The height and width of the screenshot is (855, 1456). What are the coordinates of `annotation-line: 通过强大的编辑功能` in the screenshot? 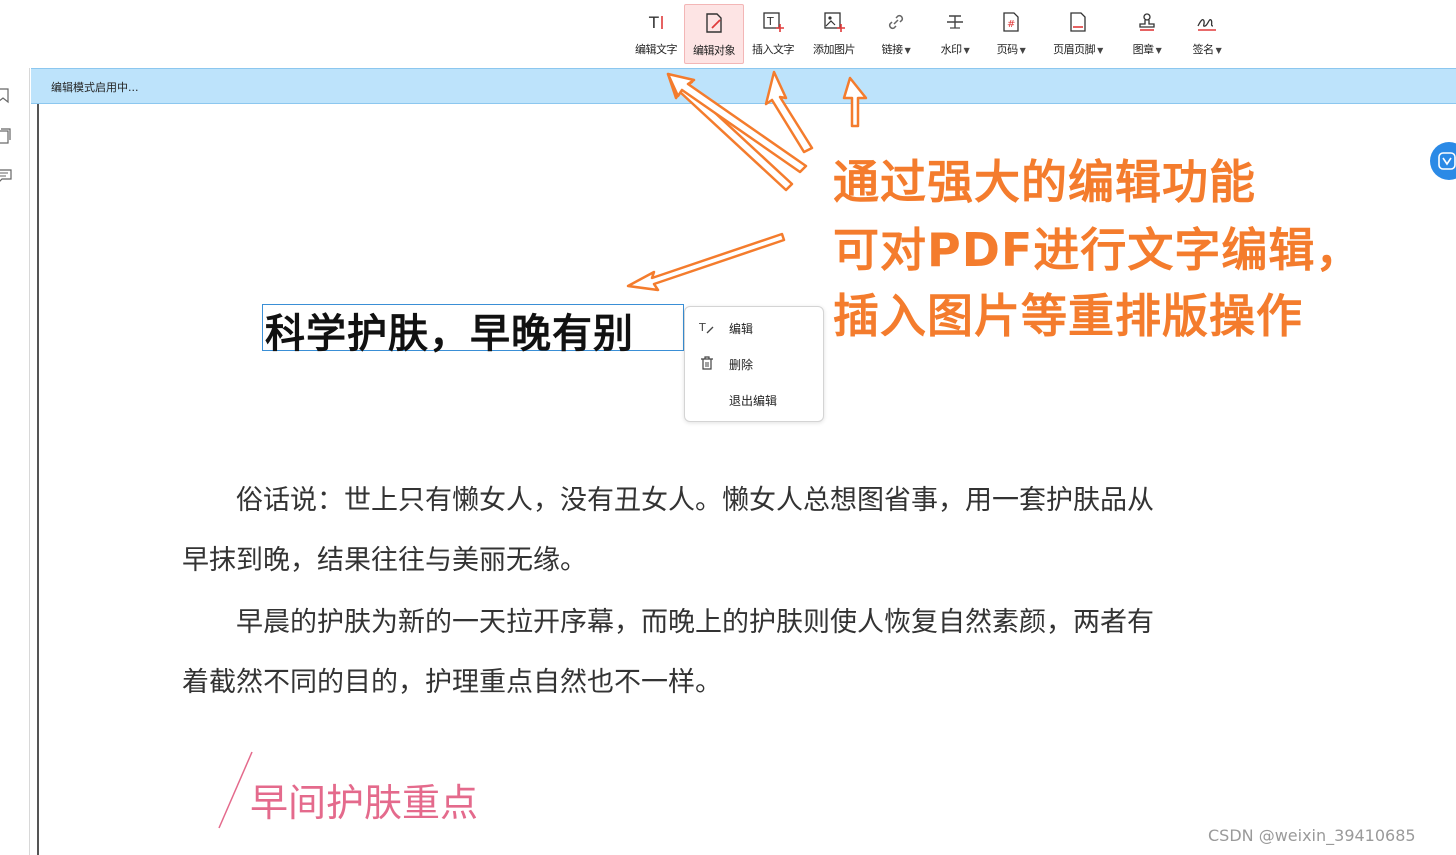 It's located at (1044, 182).